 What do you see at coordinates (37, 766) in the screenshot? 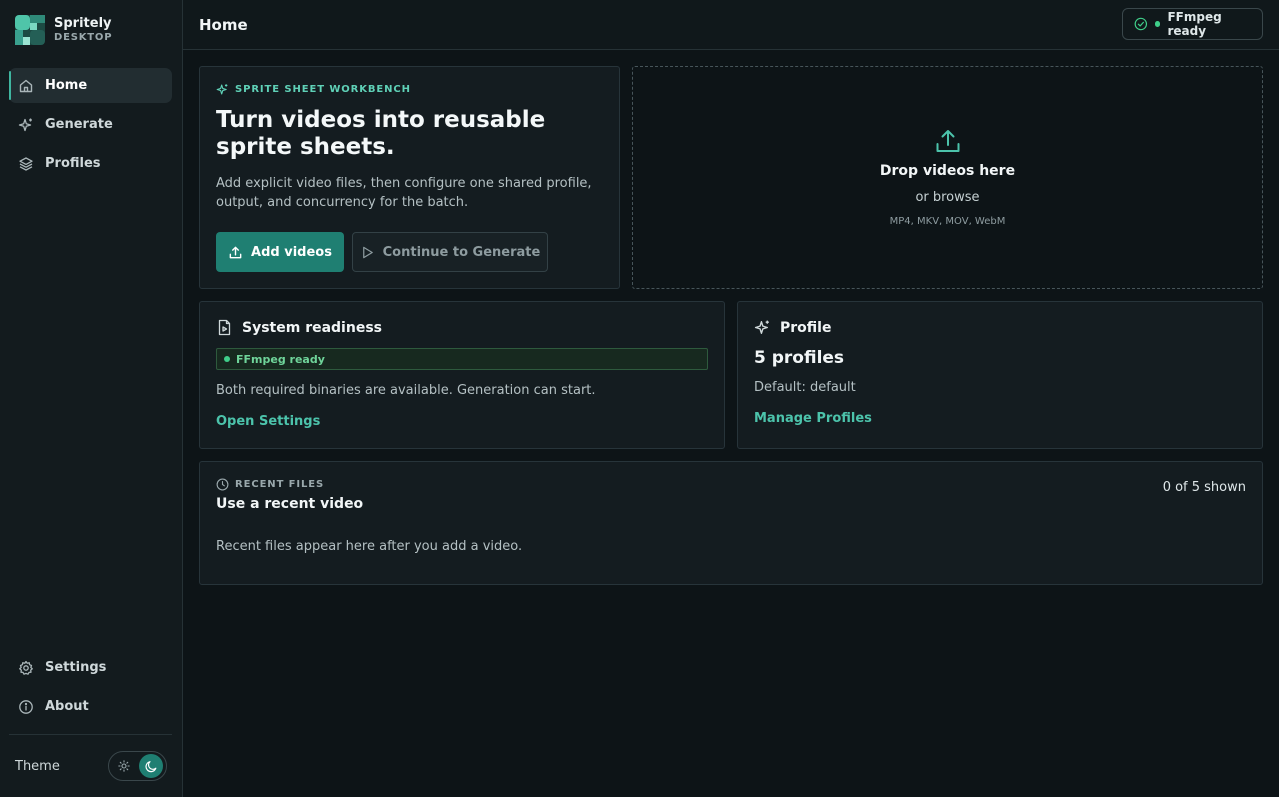
I see `theme-label: Theme` at bounding box center [37, 766].